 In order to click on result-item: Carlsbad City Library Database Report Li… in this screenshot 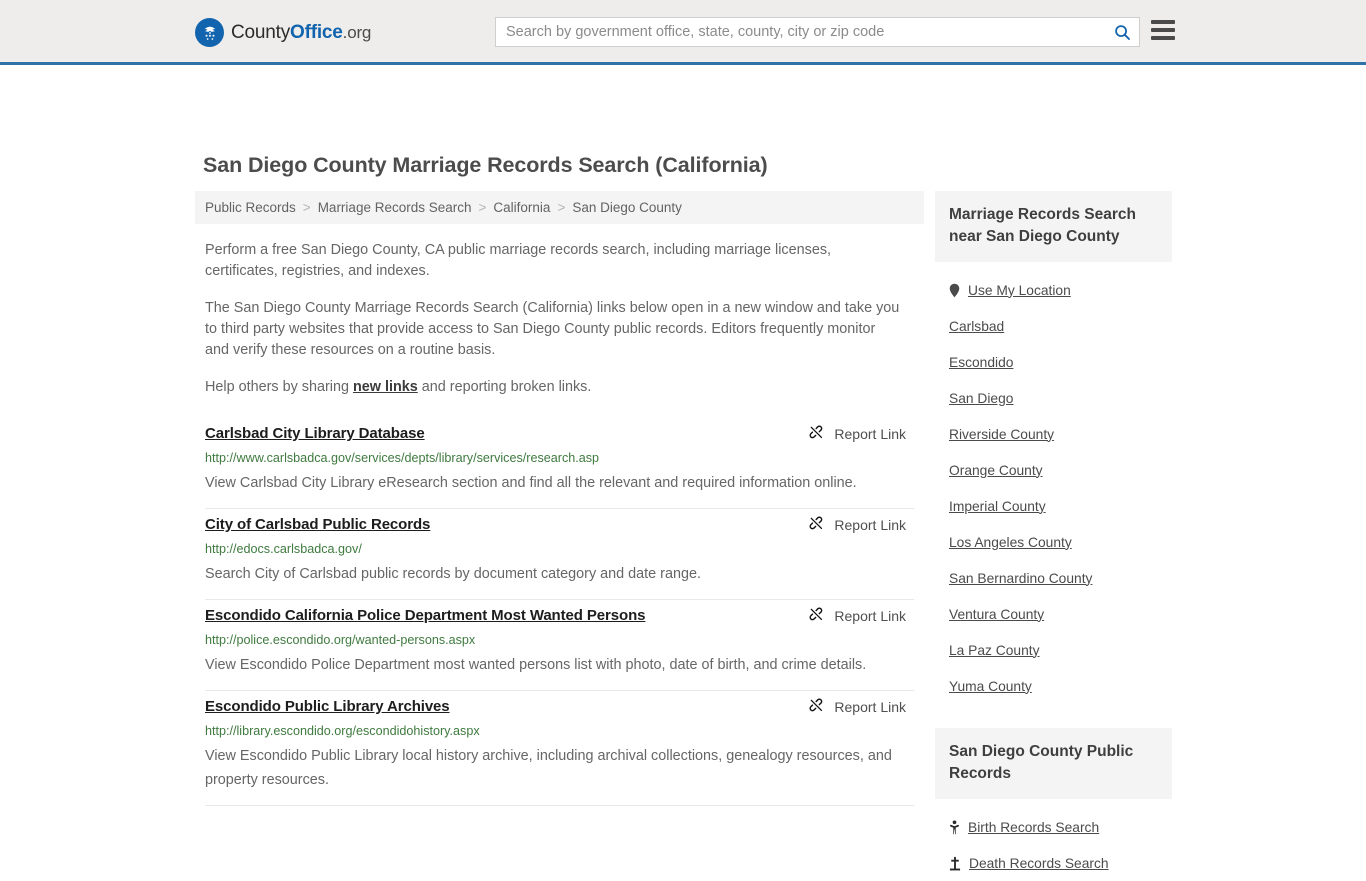, I will do `click(559, 463)`.